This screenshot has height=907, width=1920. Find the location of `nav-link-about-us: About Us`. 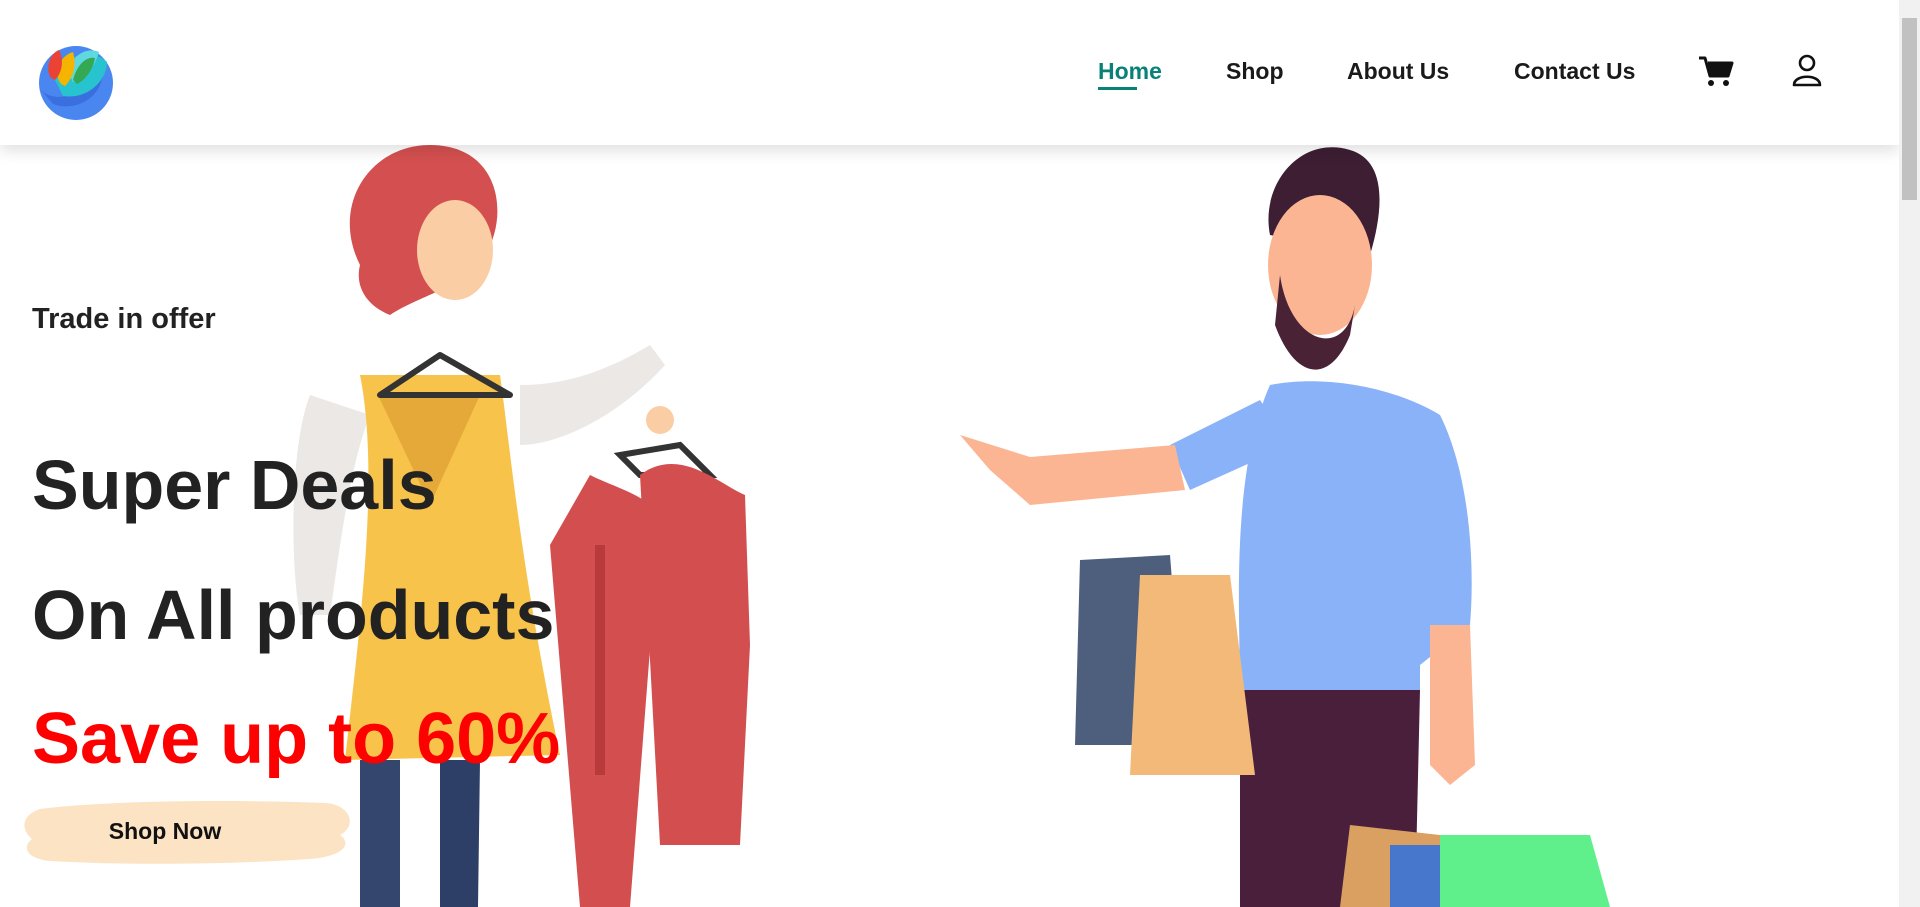

nav-link-about-us: About Us is located at coordinates (1398, 71).